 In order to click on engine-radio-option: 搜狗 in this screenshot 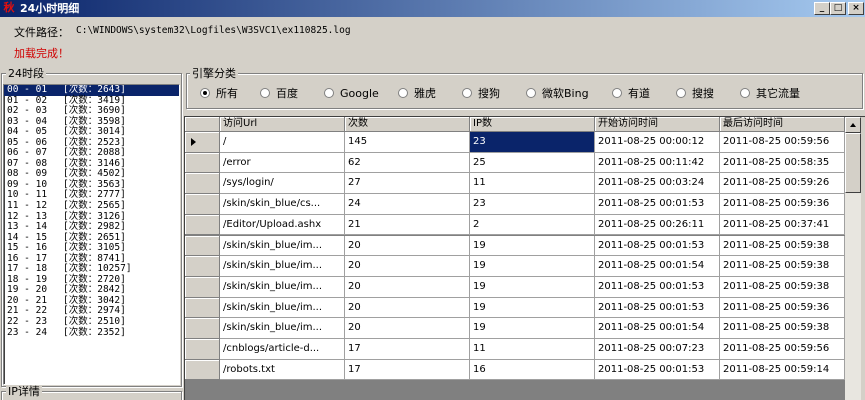, I will do `click(481, 93)`.